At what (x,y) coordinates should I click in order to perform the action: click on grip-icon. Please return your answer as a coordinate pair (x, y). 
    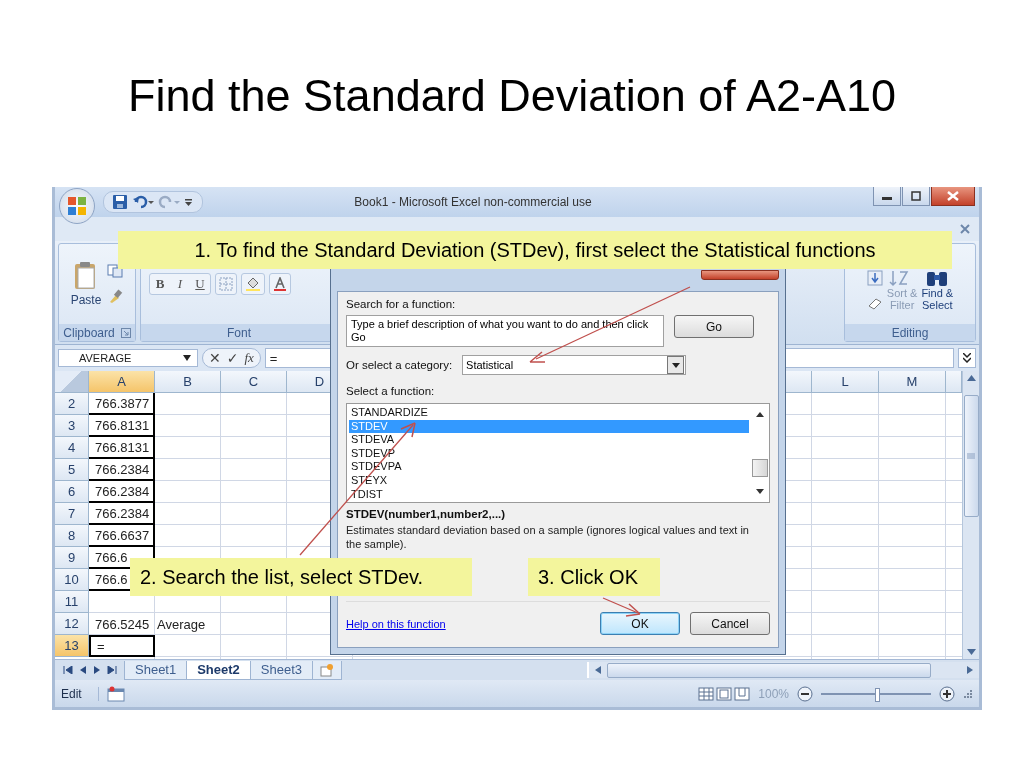
    Looking at the image, I should click on (971, 456).